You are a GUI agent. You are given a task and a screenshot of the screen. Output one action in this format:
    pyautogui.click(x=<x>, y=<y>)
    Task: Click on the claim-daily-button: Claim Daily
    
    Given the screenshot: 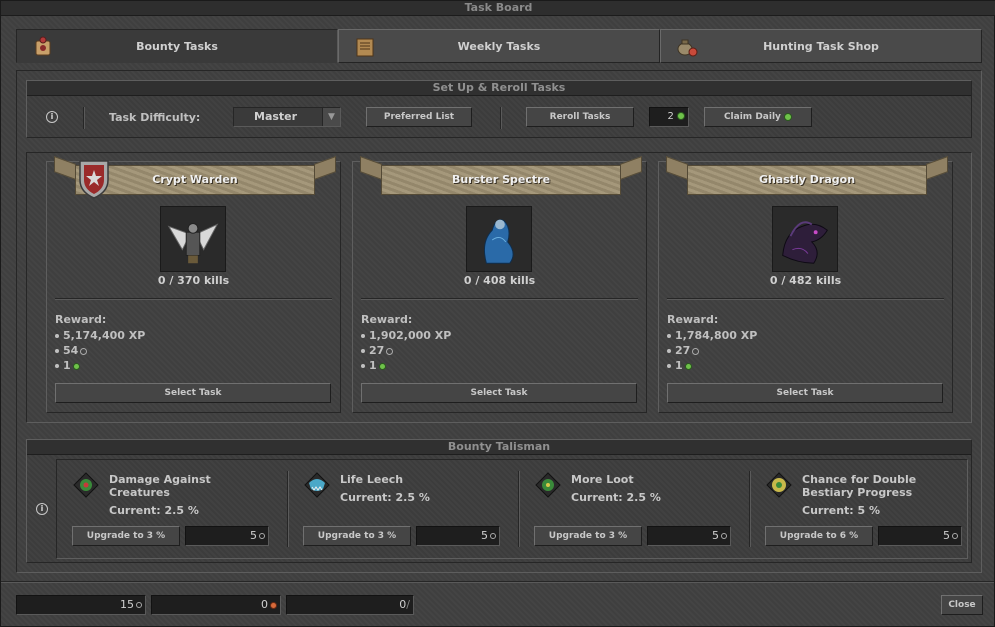 What is the action you would take?
    pyautogui.click(x=758, y=117)
    